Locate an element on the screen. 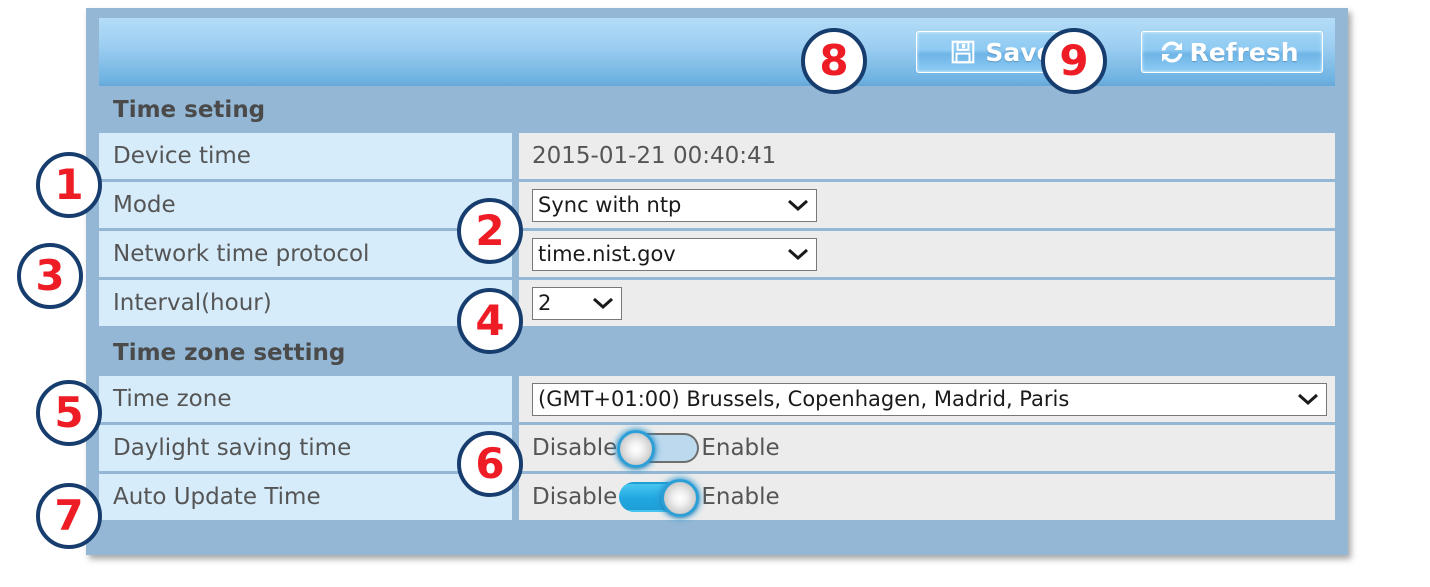 The image size is (1430, 587). value-mode: Sync with ntp is located at coordinates (927, 205).